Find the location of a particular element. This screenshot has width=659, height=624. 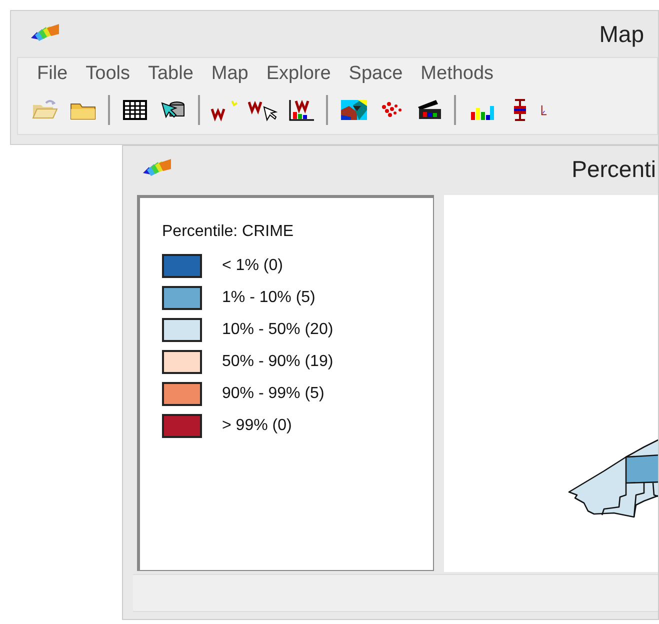

legend-label: 90% - 99% (5) is located at coordinates (273, 394).